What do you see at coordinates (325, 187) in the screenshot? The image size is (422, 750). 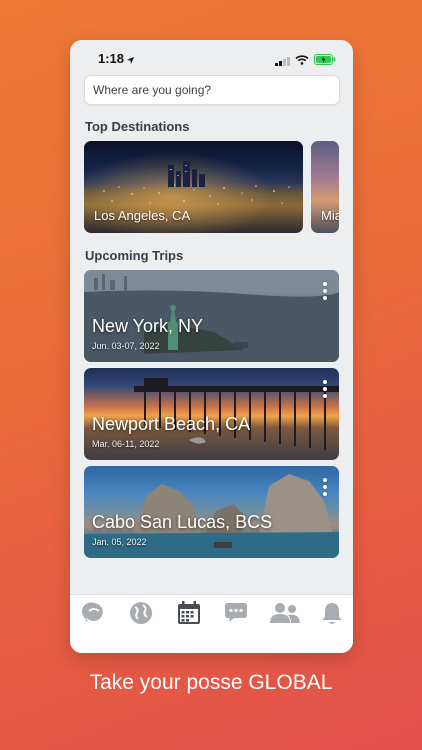 I see `destination-card-miami: Mia` at bounding box center [325, 187].